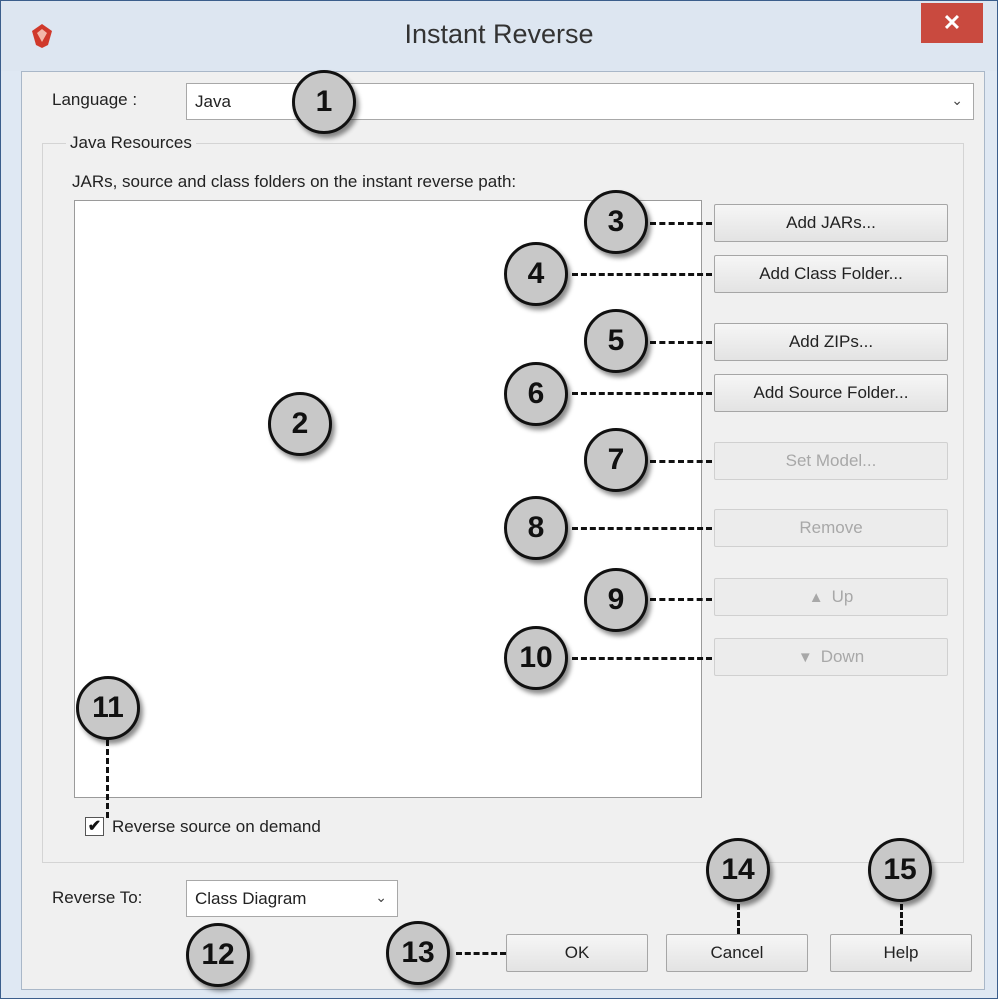  Describe the element at coordinates (816, 597) in the screenshot. I see `chevron-up-icon: ▲` at that location.